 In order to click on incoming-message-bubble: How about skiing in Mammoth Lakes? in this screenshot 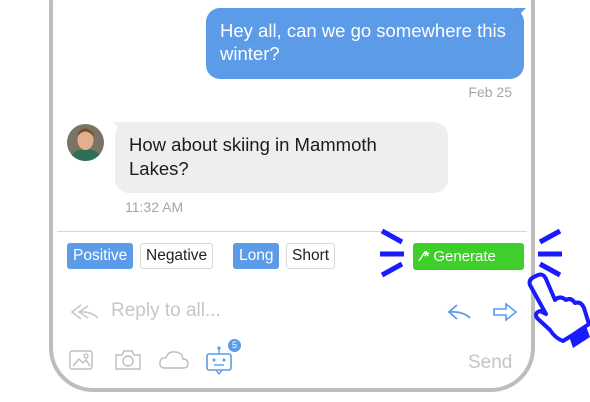, I will do `click(281, 157)`.